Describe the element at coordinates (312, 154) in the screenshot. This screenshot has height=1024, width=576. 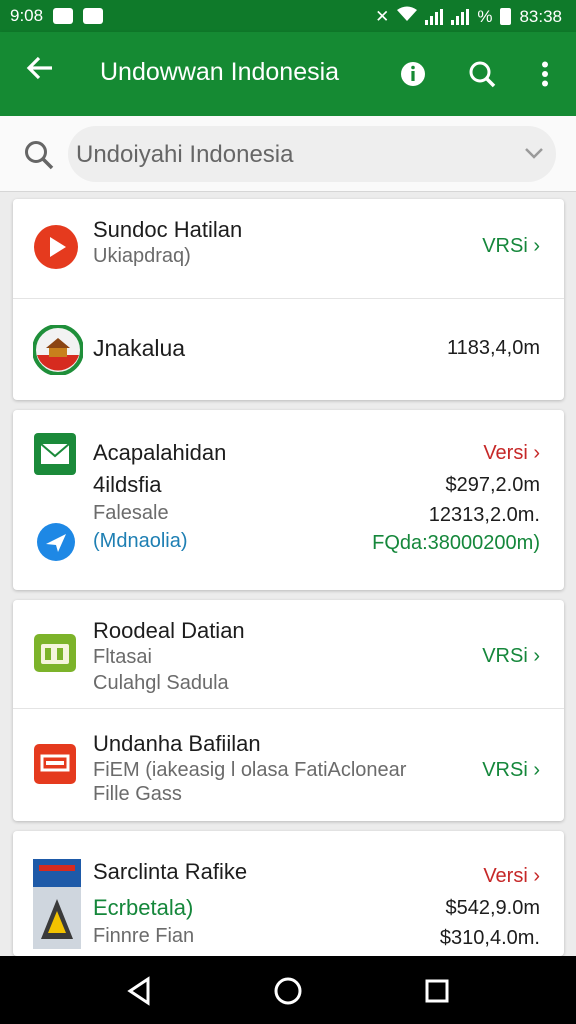
I see `search-input: Undoiyahi Indonesia` at that location.